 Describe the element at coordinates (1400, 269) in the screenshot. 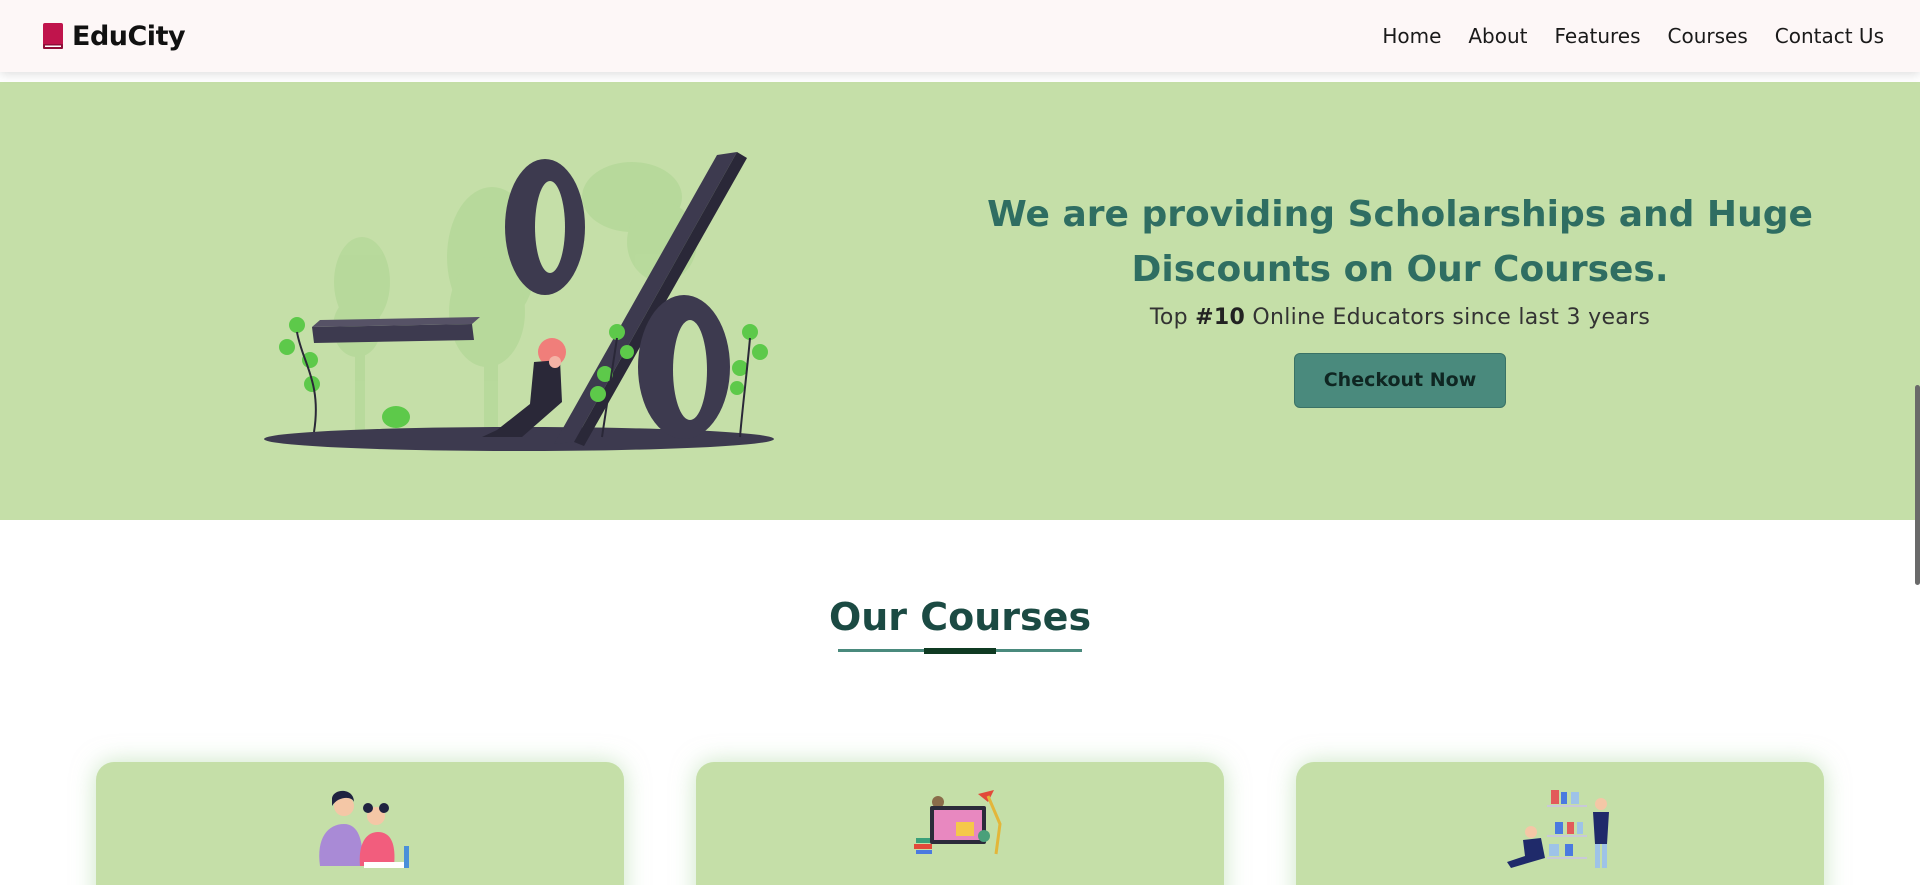

I see `promo-title-line2: Discounts on Our Courses.` at that location.